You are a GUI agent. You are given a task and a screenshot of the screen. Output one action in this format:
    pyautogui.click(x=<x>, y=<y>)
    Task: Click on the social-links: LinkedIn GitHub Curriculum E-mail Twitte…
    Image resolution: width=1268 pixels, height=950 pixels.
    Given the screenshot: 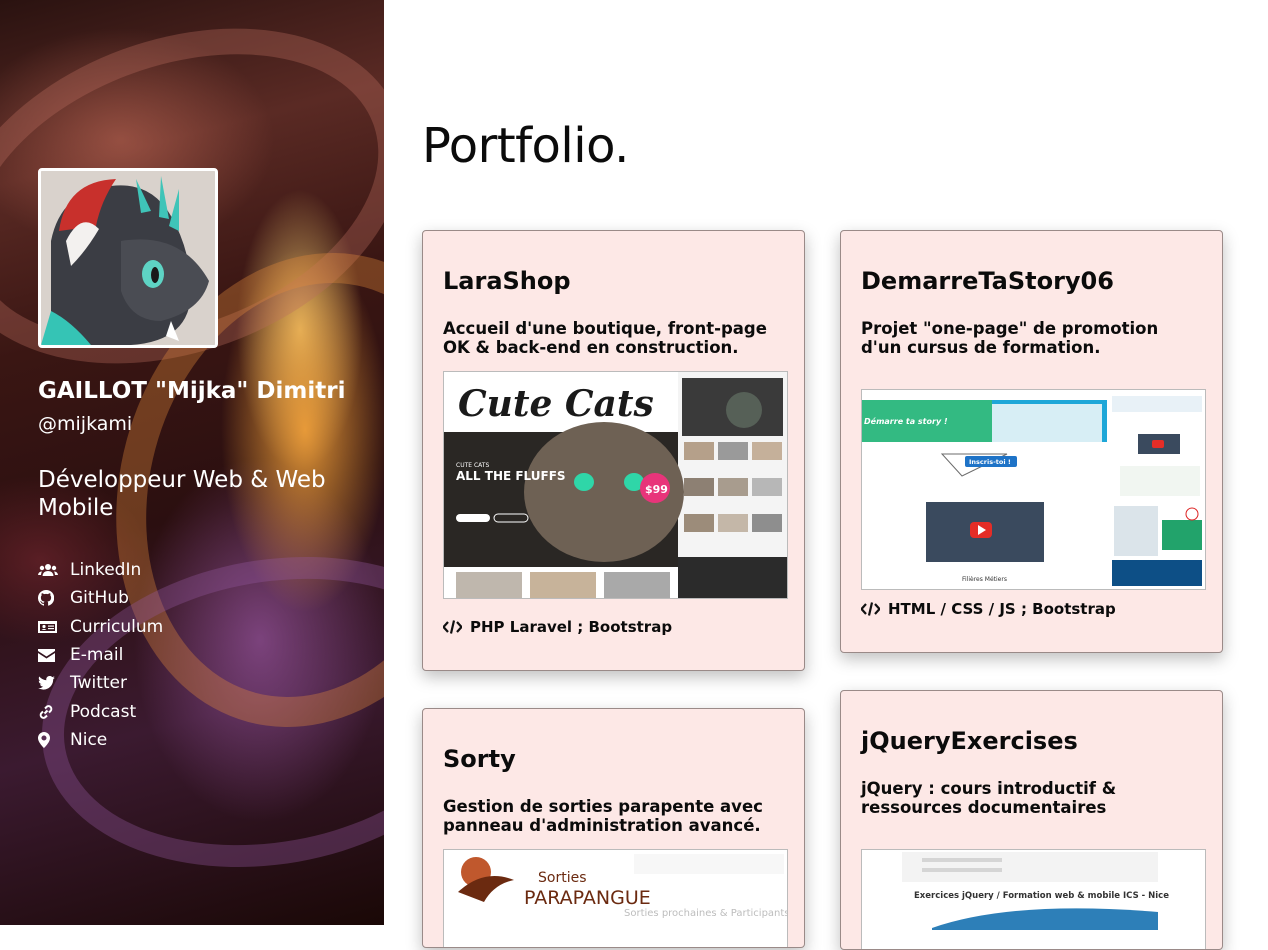 What is the action you would take?
    pyautogui.click(x=100, y=655)
    